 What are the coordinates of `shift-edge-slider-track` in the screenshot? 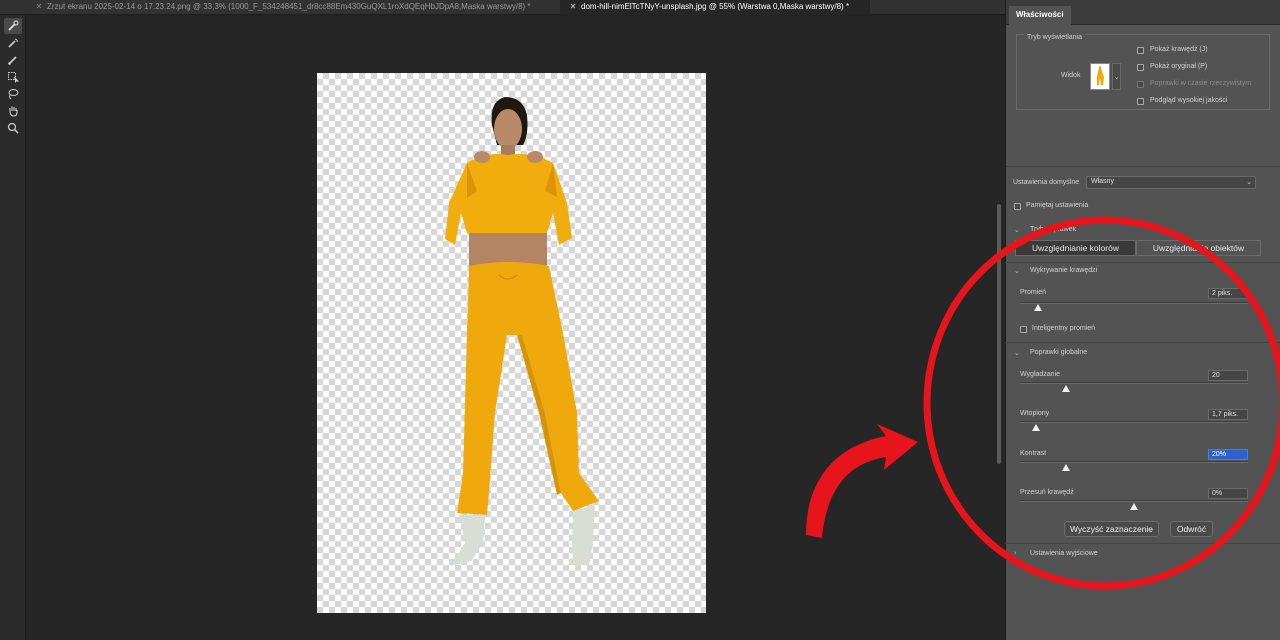 It's located at (1134, 501).